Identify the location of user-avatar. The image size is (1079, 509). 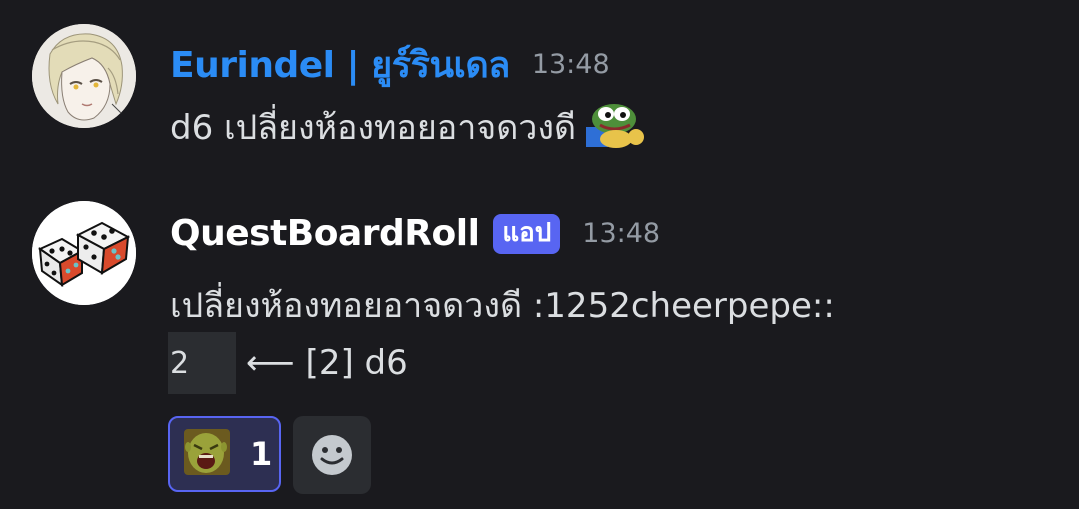
(84, 76).